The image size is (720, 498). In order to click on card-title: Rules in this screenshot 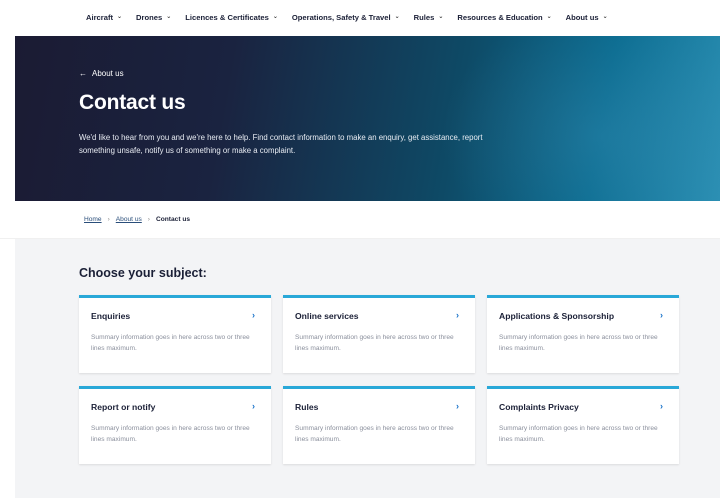, I will do `click(307, 407)`.